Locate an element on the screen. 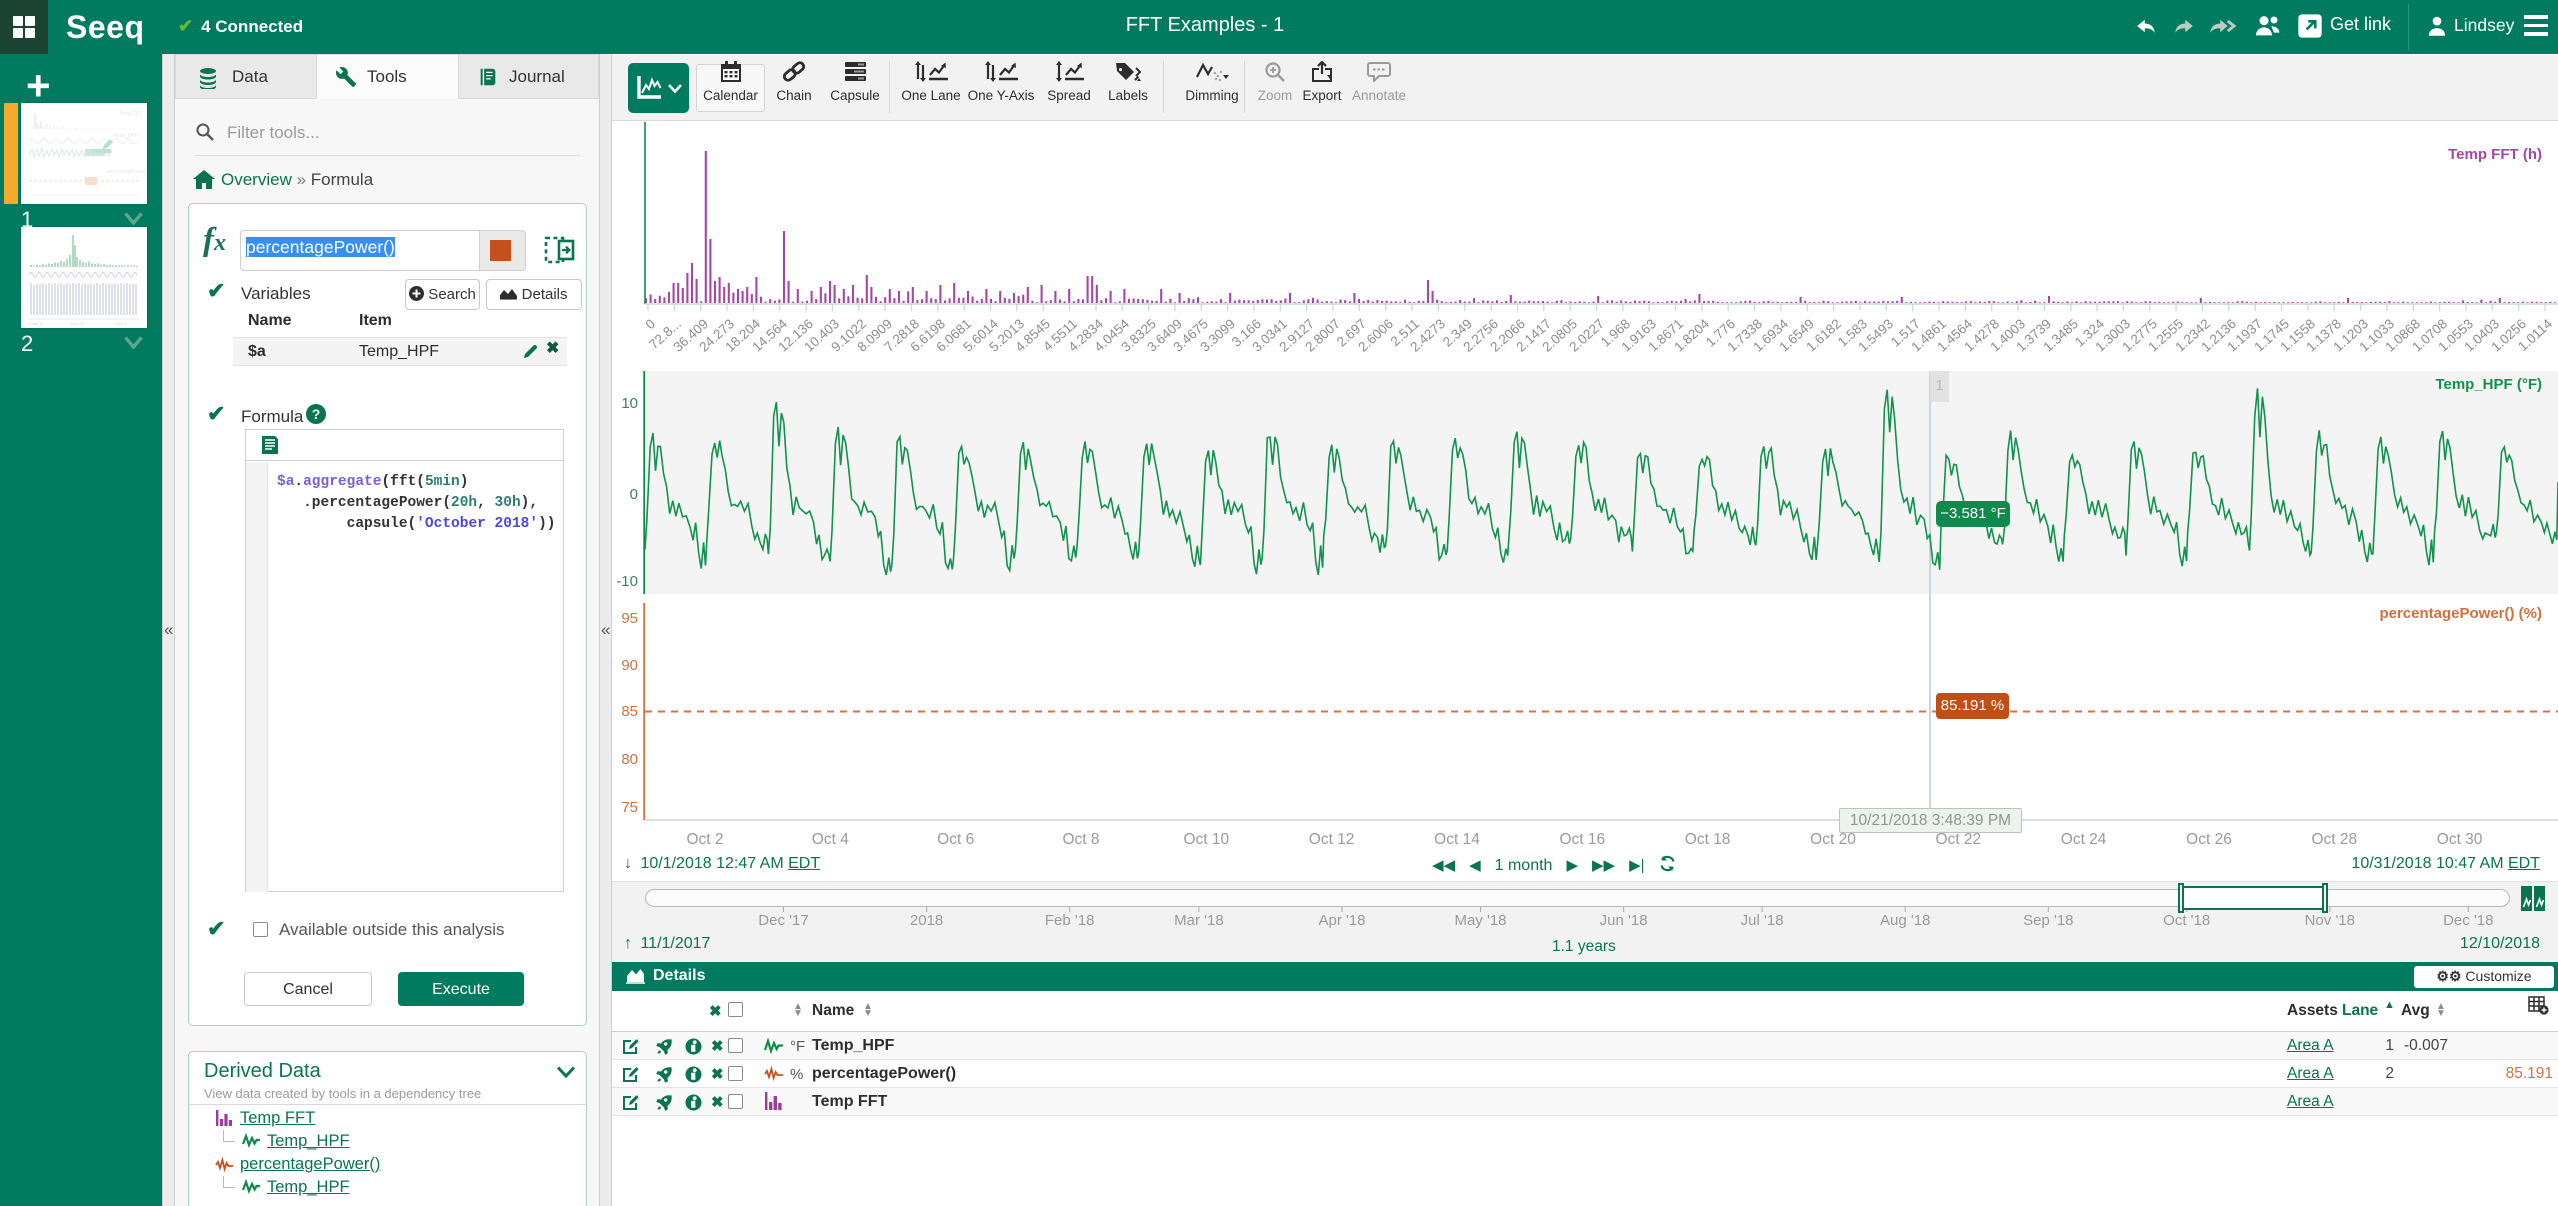  svg-text: Dec 9 is located at coordinates (121, 323).